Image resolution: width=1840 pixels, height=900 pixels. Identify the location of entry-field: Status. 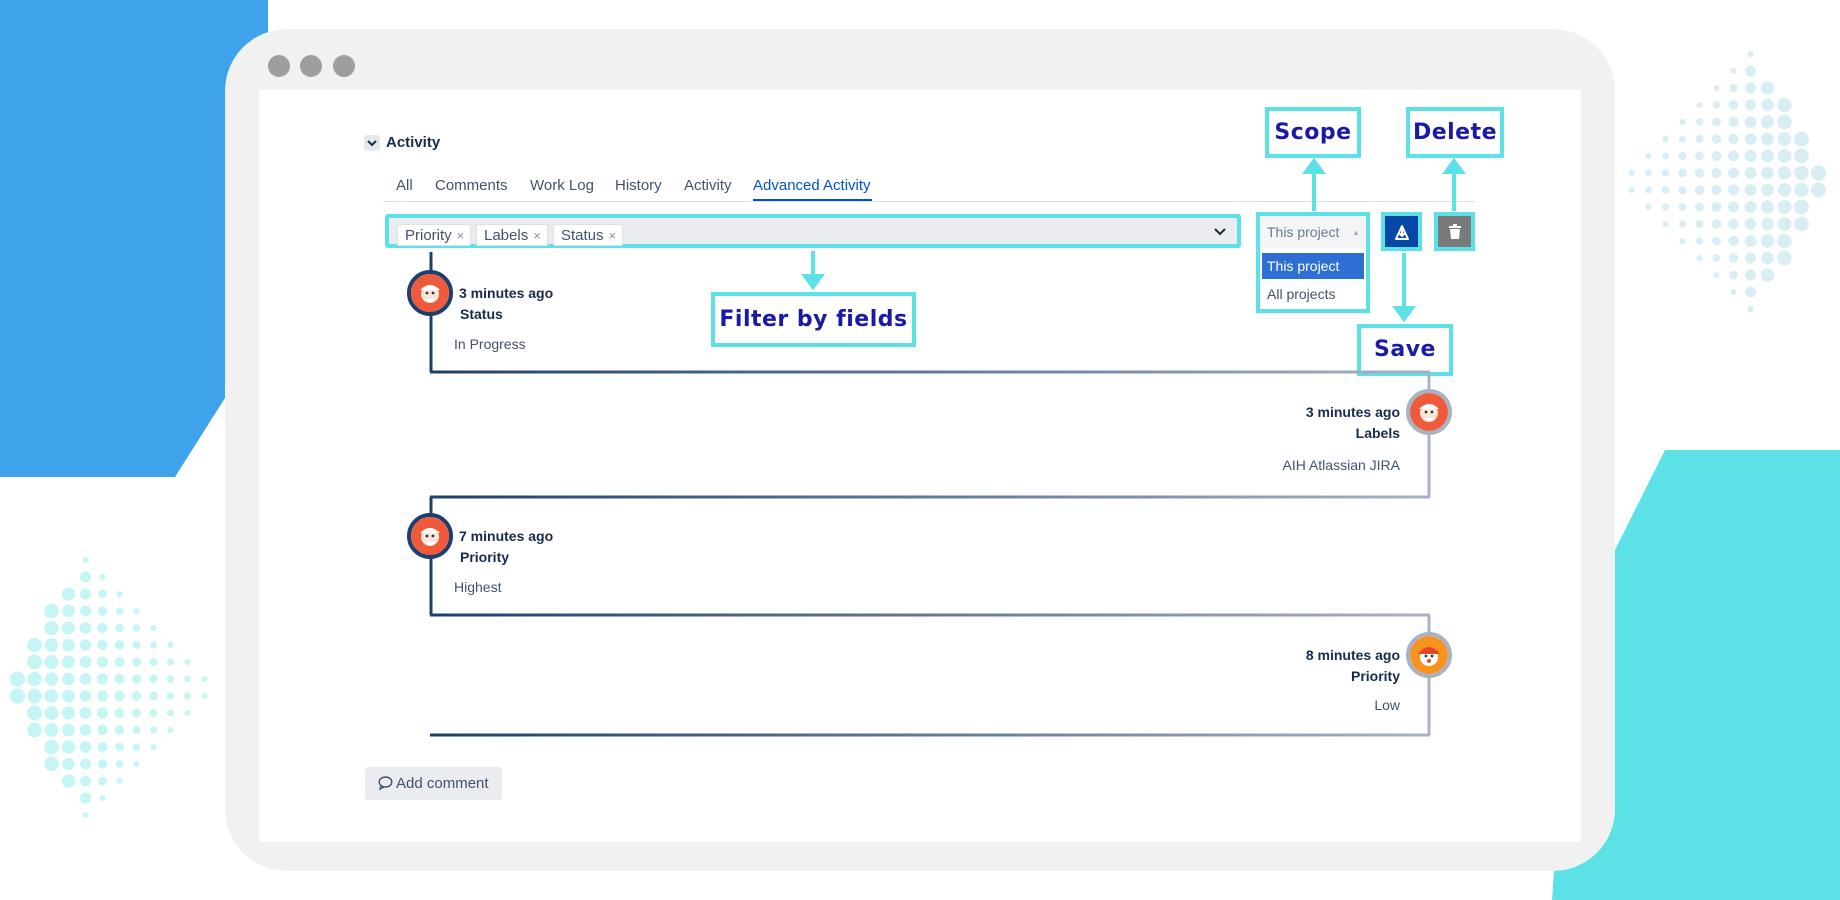
(481, 314).